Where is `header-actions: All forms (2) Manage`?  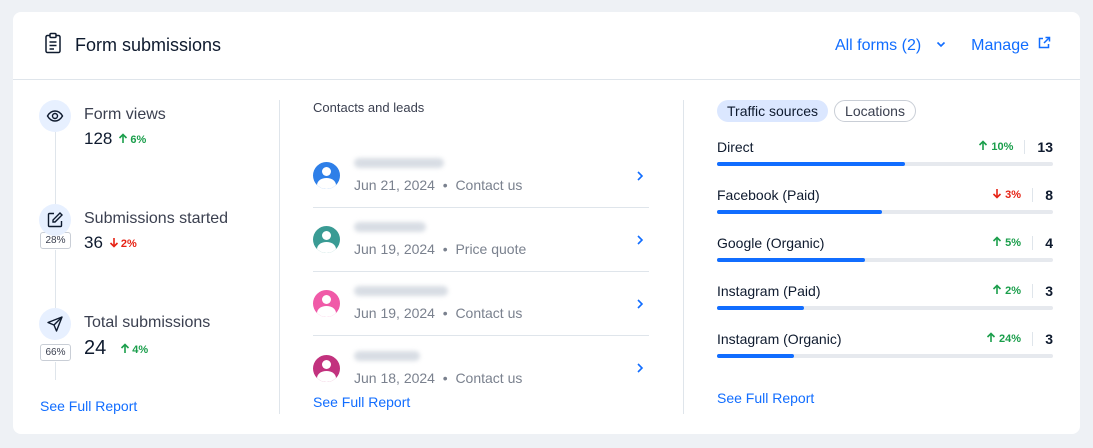
header-actions: All forms (2) Manage is located at coordinates (943, 45).